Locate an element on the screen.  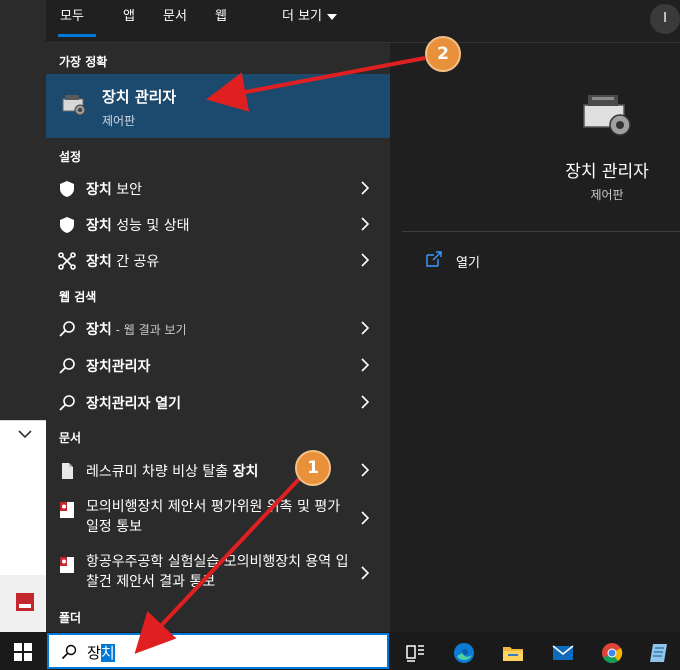
step-badge-2: 2 is located at coordinates (443, 54).